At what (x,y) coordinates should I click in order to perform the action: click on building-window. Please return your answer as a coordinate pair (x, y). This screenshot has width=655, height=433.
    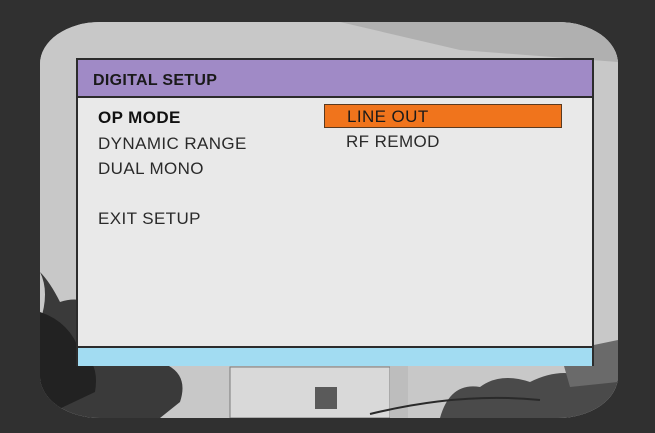
    Looking at the image, I should click on (326, 398).